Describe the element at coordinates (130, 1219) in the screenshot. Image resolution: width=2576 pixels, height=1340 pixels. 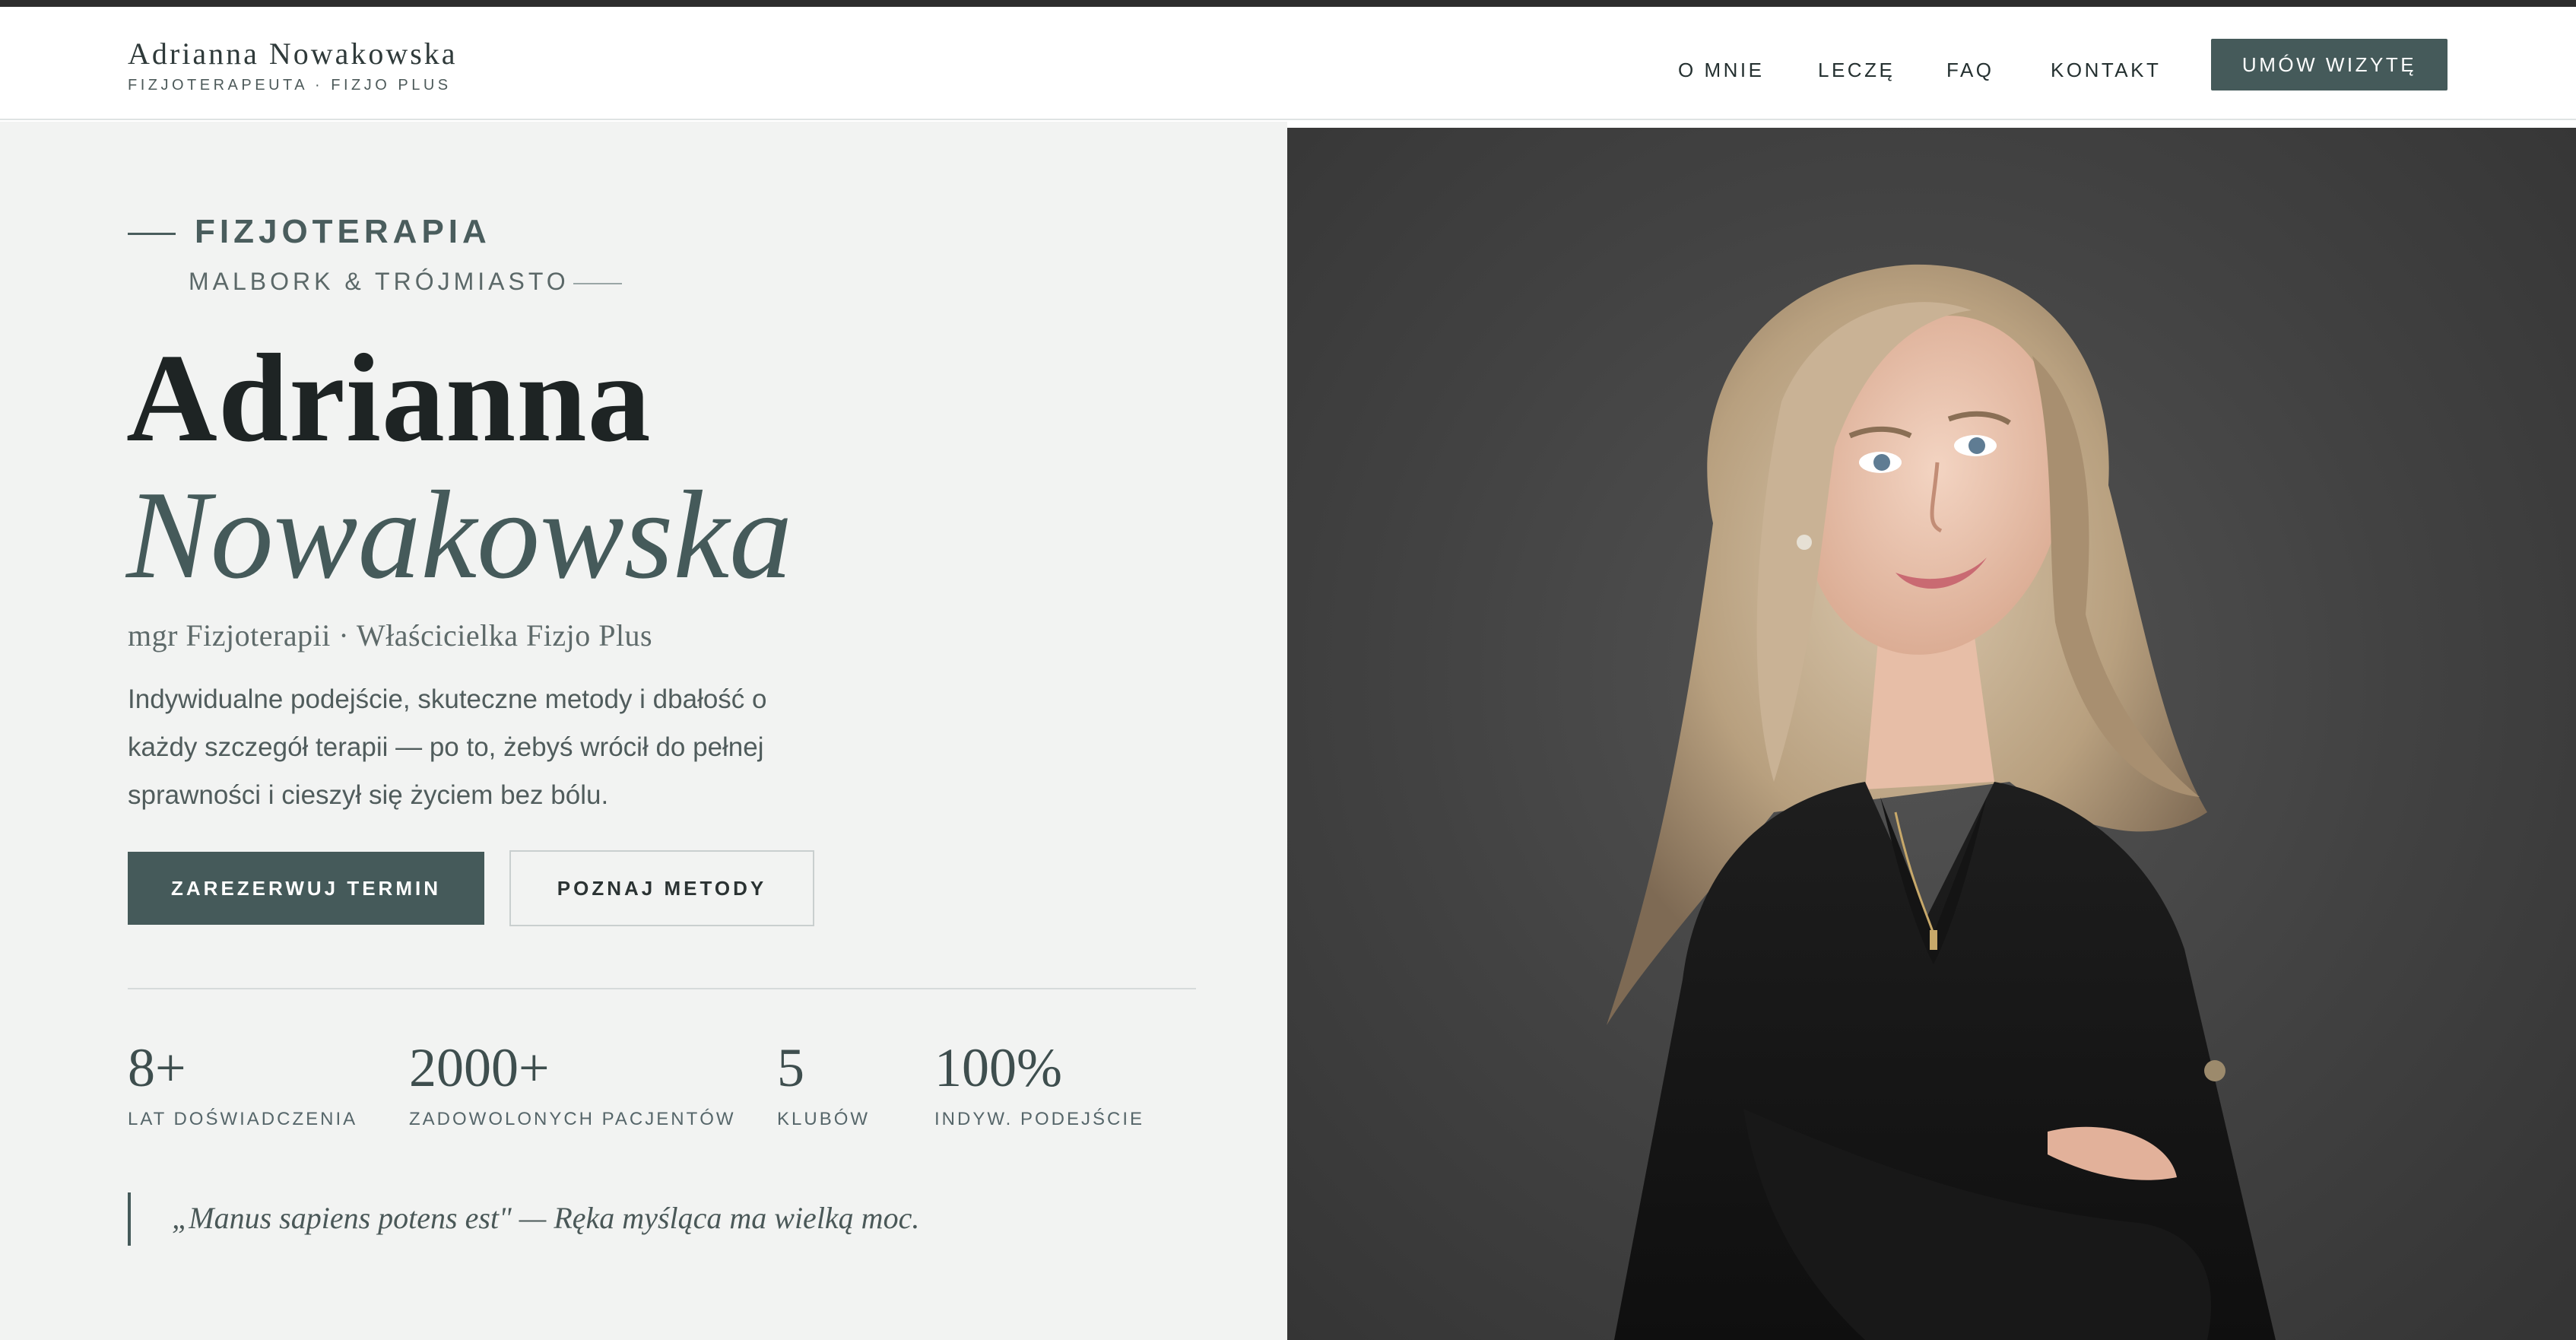
I see `quote-bar` at that location.